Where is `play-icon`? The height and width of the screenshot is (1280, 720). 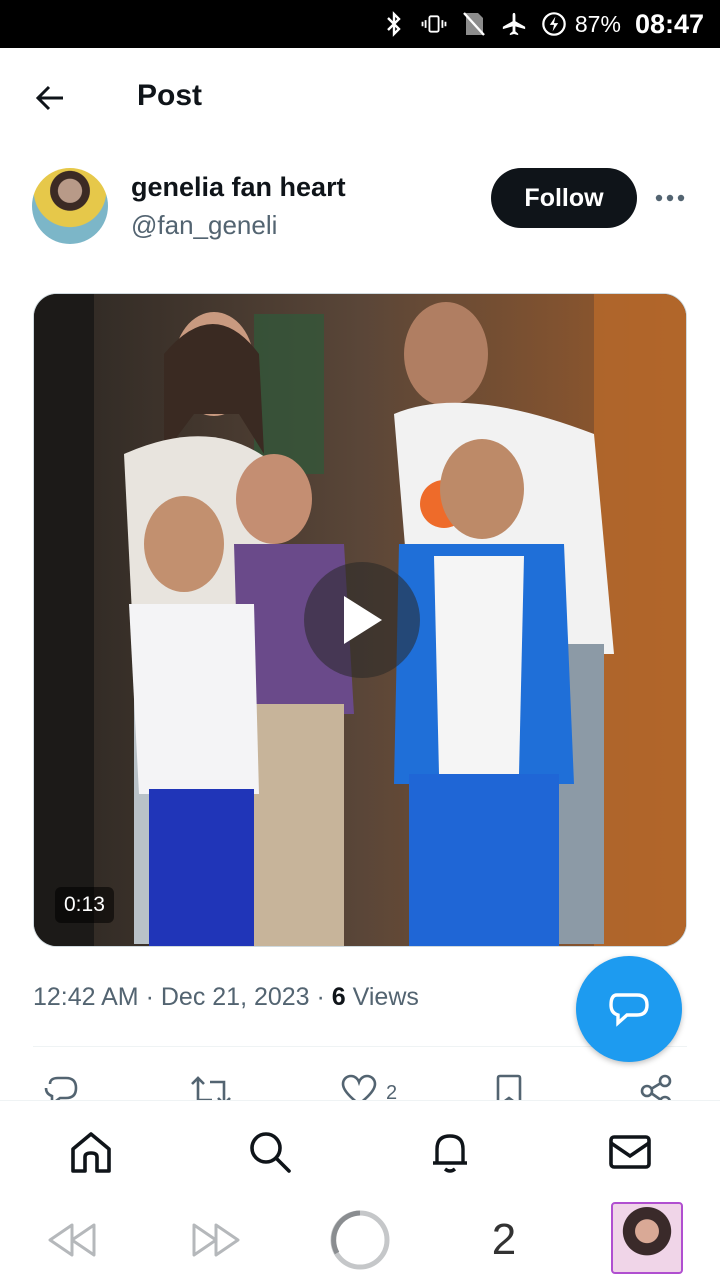 play-icon is located at coordinates (363, 620).